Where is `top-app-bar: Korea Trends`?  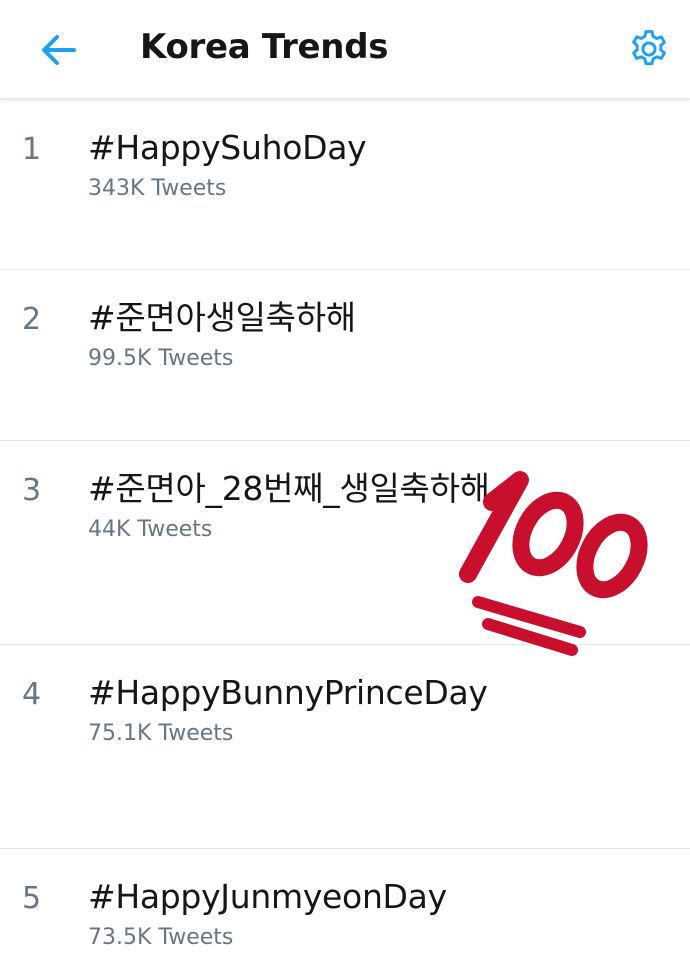 top-app-bar: Korea Trends is located at coordinates (345, 50).